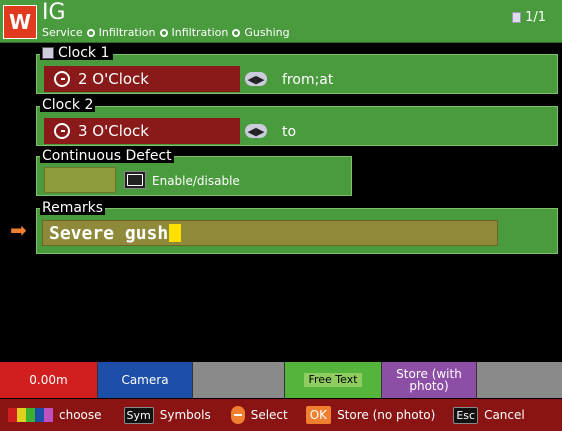  I want to click on fkey-free-text: Free Text, so click(333, 380).